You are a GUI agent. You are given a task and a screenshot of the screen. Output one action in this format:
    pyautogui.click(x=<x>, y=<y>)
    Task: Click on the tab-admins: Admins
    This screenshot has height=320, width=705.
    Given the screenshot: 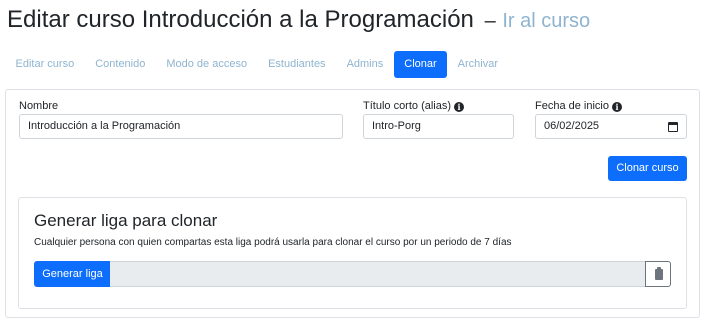 What is the action you would take?
    pyautogui.click(x=365, y=64)
    